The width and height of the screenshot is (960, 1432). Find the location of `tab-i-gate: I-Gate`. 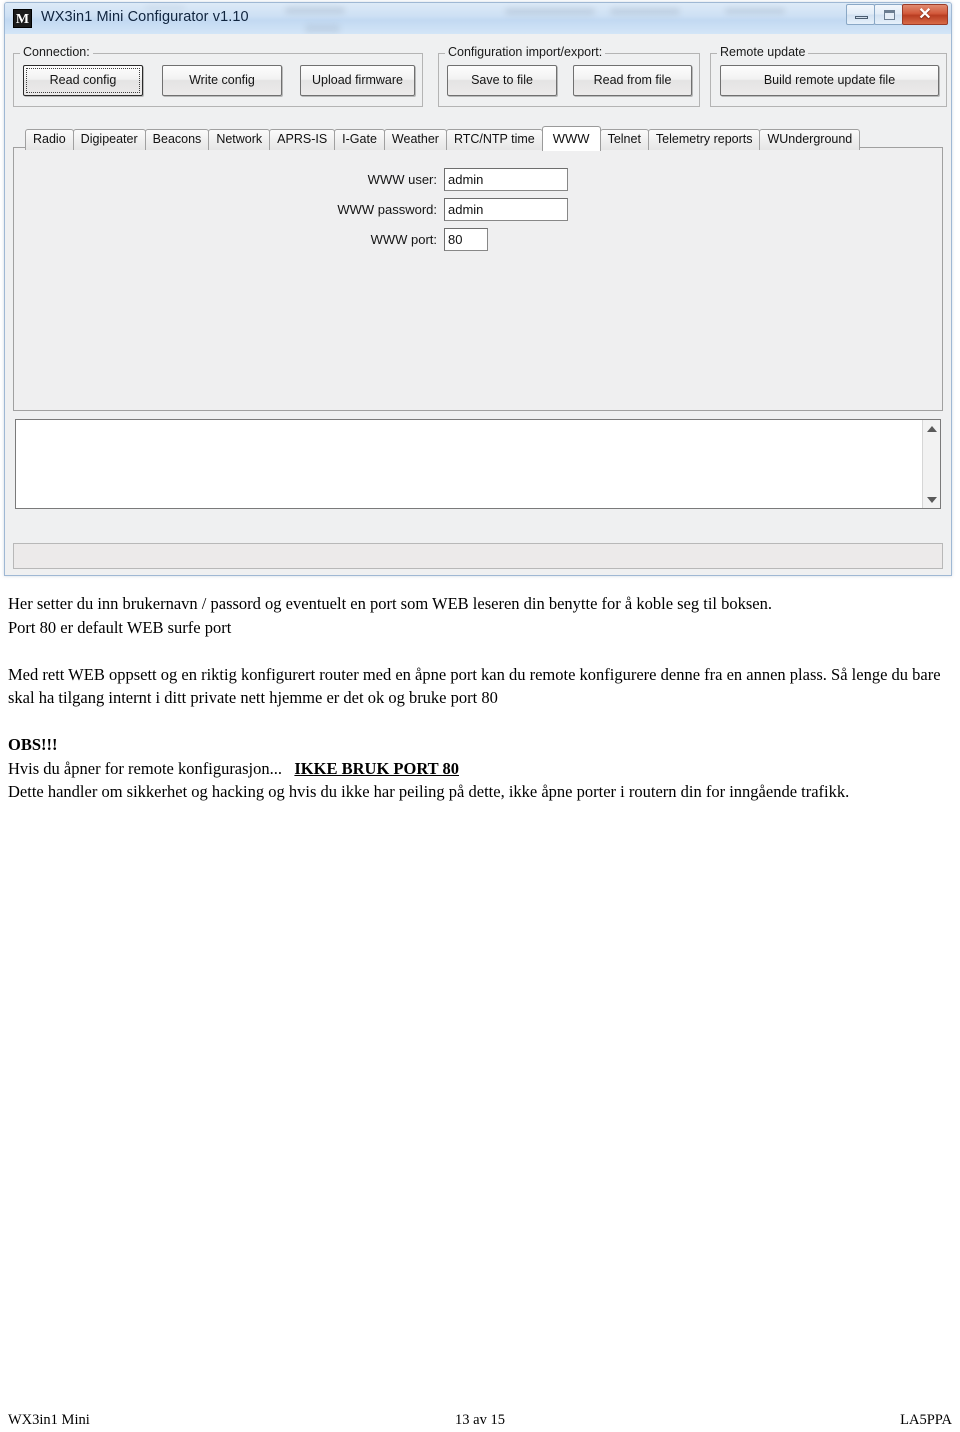

tab-i-gate: I-Gate is located at coordinates (359, 139).